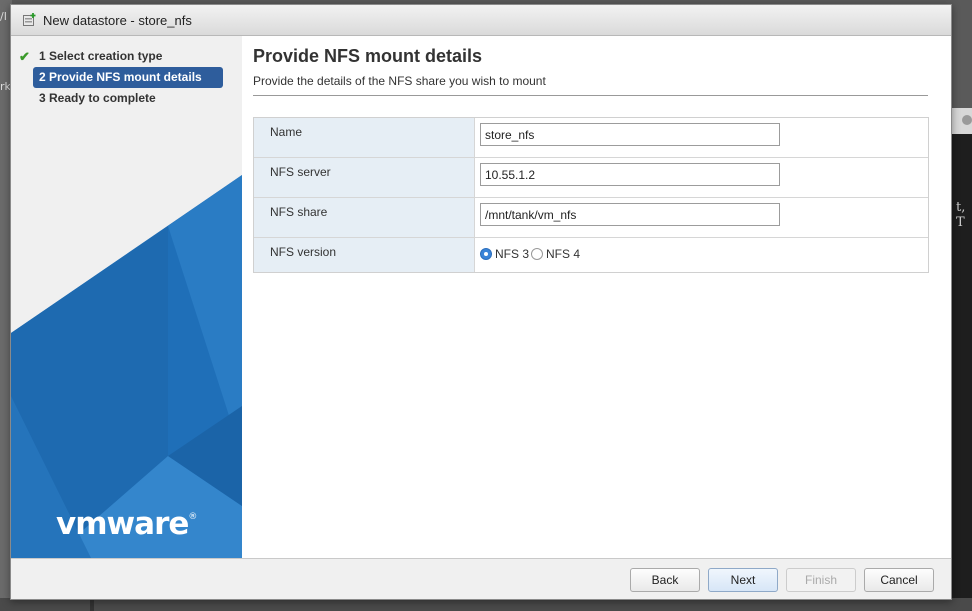 Image resolution: width=972 pixels, height=611 pixels. Describe the element at coordinates (630, 134) in the screenshot. I see `name-input` at that location.